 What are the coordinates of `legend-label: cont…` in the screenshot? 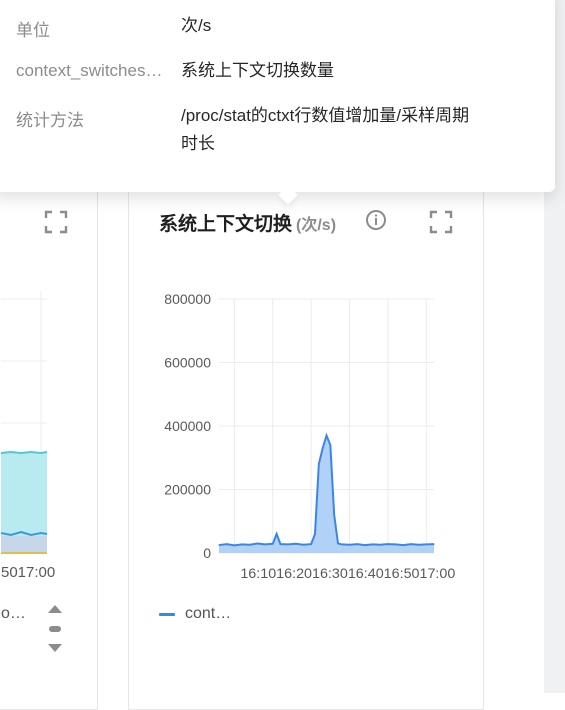 It's located at (208, 613).